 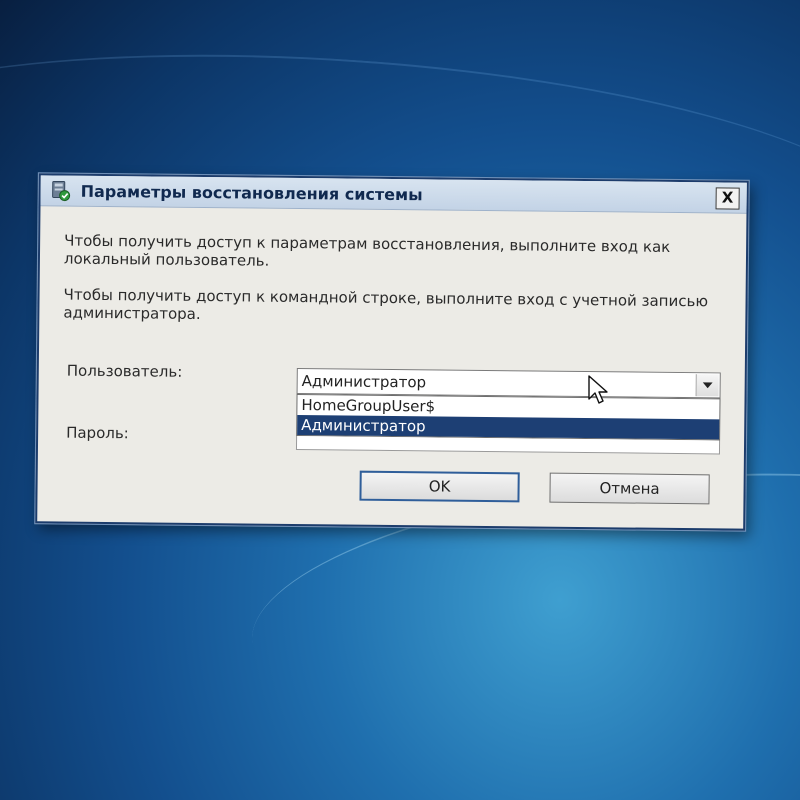 I want to click on title-bar: Параметры восстановления системы X, so click(x=393, y=194).